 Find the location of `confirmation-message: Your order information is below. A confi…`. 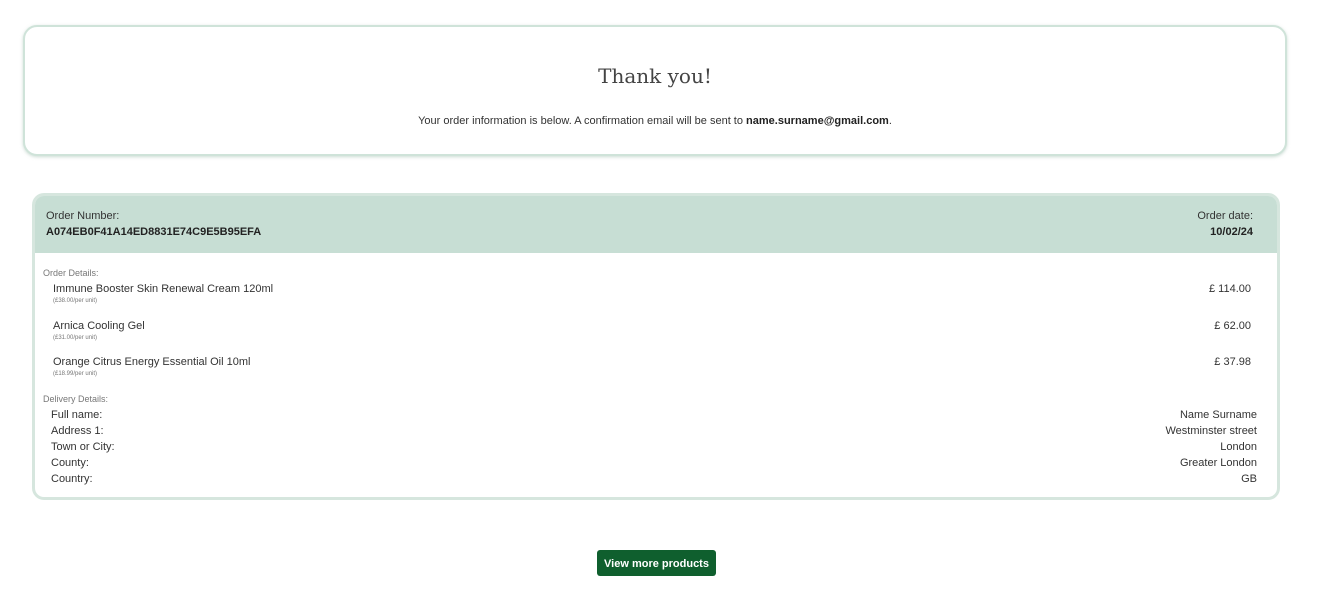

confirmation-message: Your order information is below. A confi… is located at coordinates (655, 121).